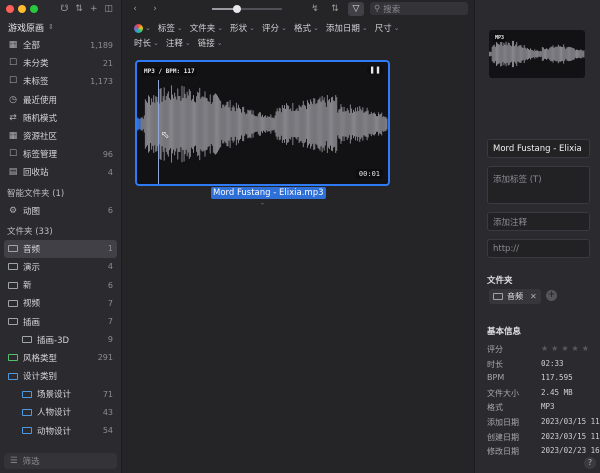 The image size is (600, 473). What do you see at coordinates (135, 9) in the screenshot?
I see `back-icon: ‹` at bounding box center [135, 9].